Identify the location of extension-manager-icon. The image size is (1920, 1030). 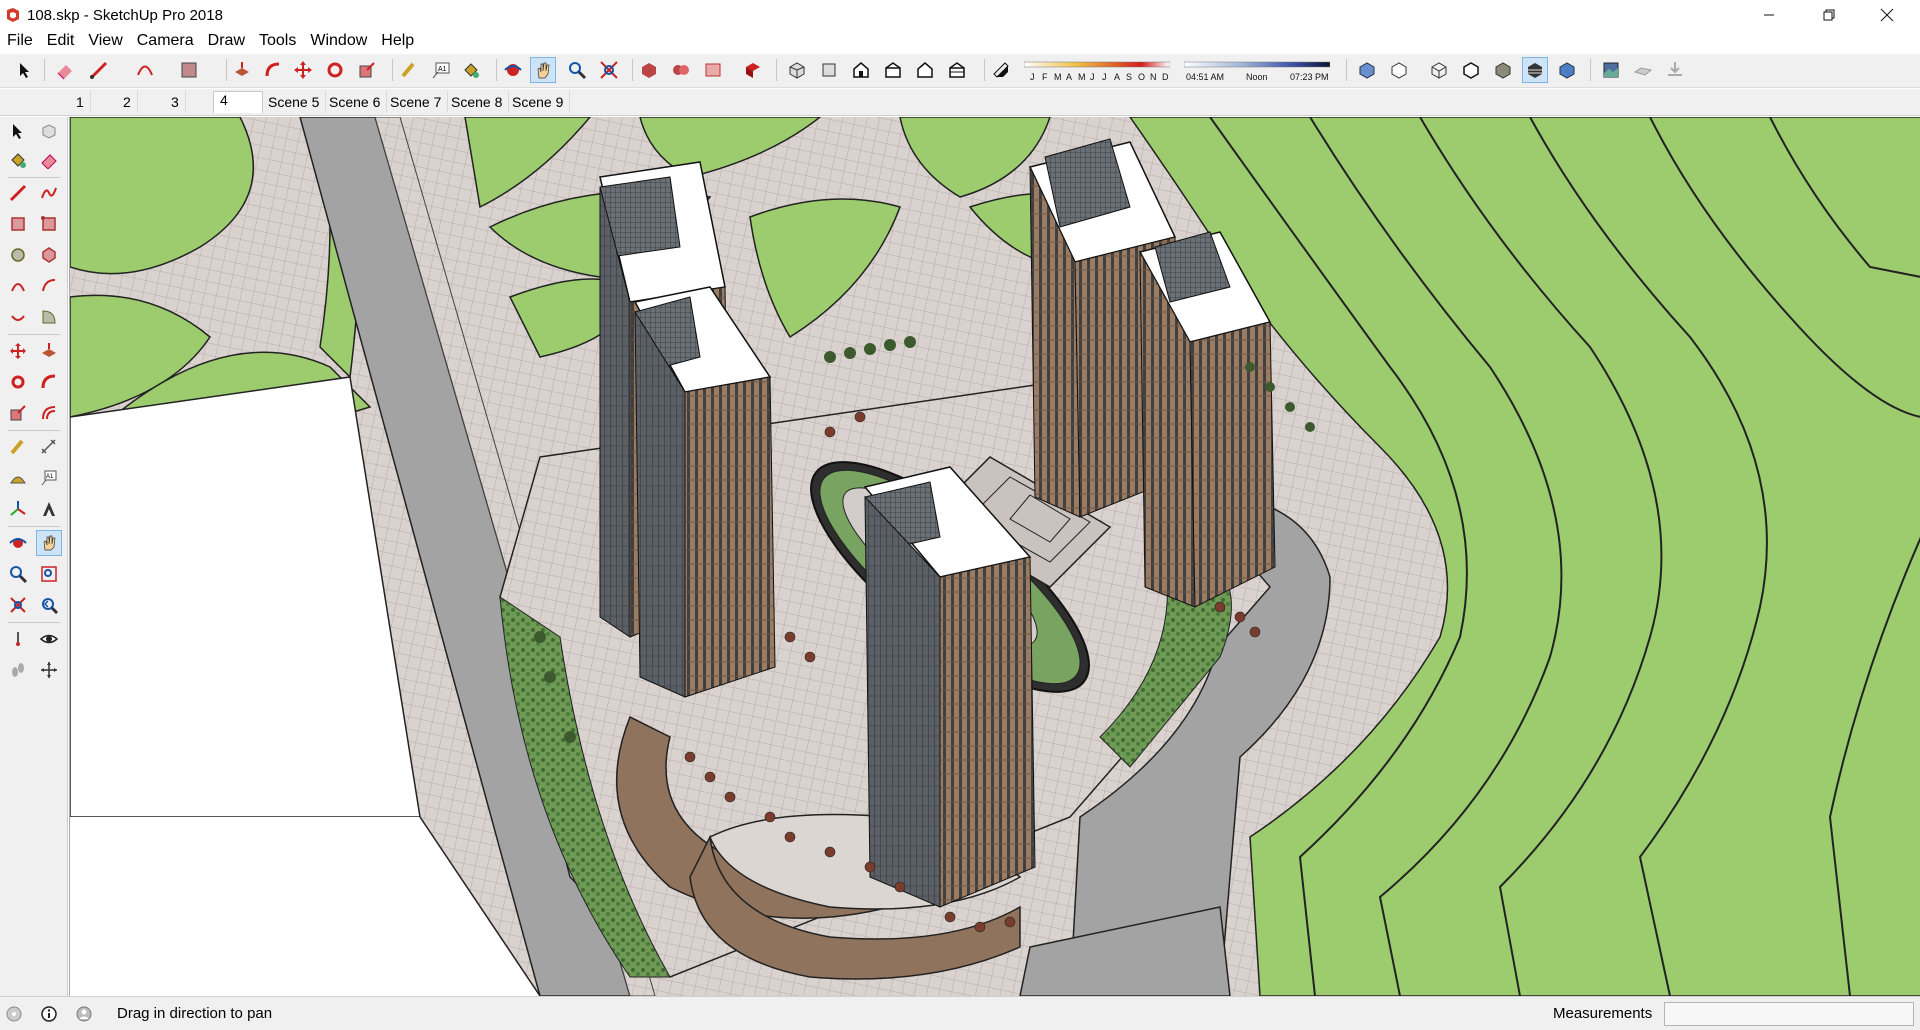
(753, 70).